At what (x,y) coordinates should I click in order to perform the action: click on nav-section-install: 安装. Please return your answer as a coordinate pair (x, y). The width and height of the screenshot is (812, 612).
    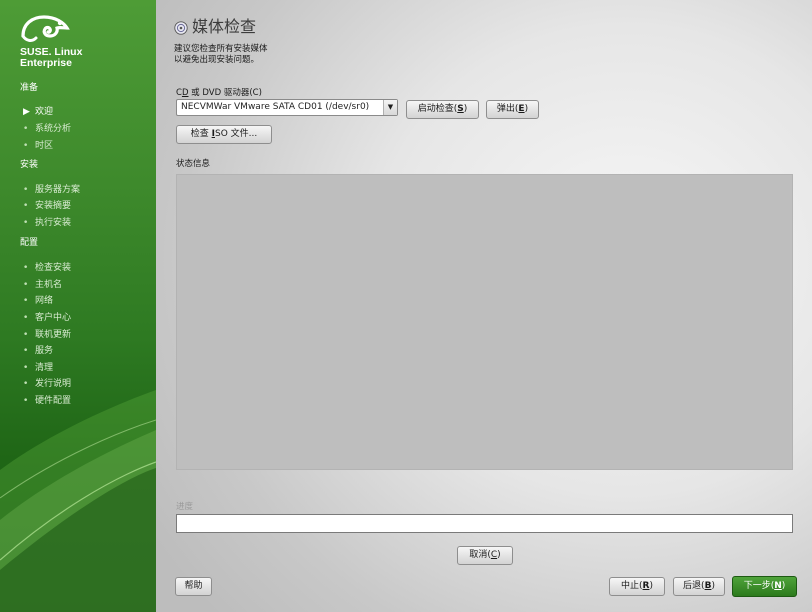
    Looking at the image, I should click on (29, 165).